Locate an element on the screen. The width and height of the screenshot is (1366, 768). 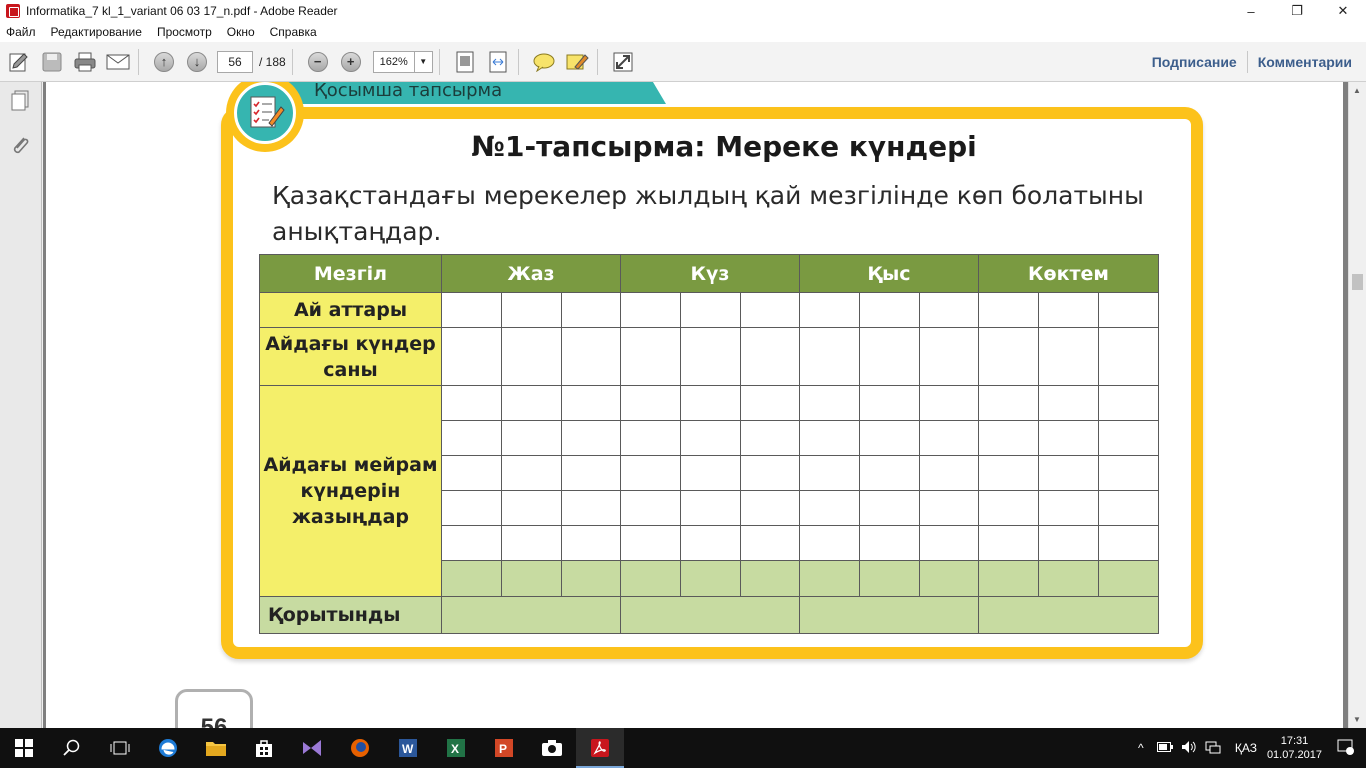
start-windows-icon is located at coordinates (24, 748).